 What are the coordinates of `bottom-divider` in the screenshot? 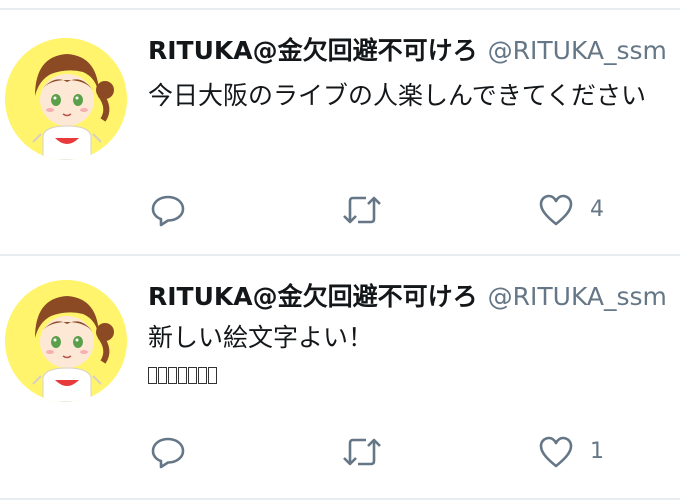 It's located at (340, 499).